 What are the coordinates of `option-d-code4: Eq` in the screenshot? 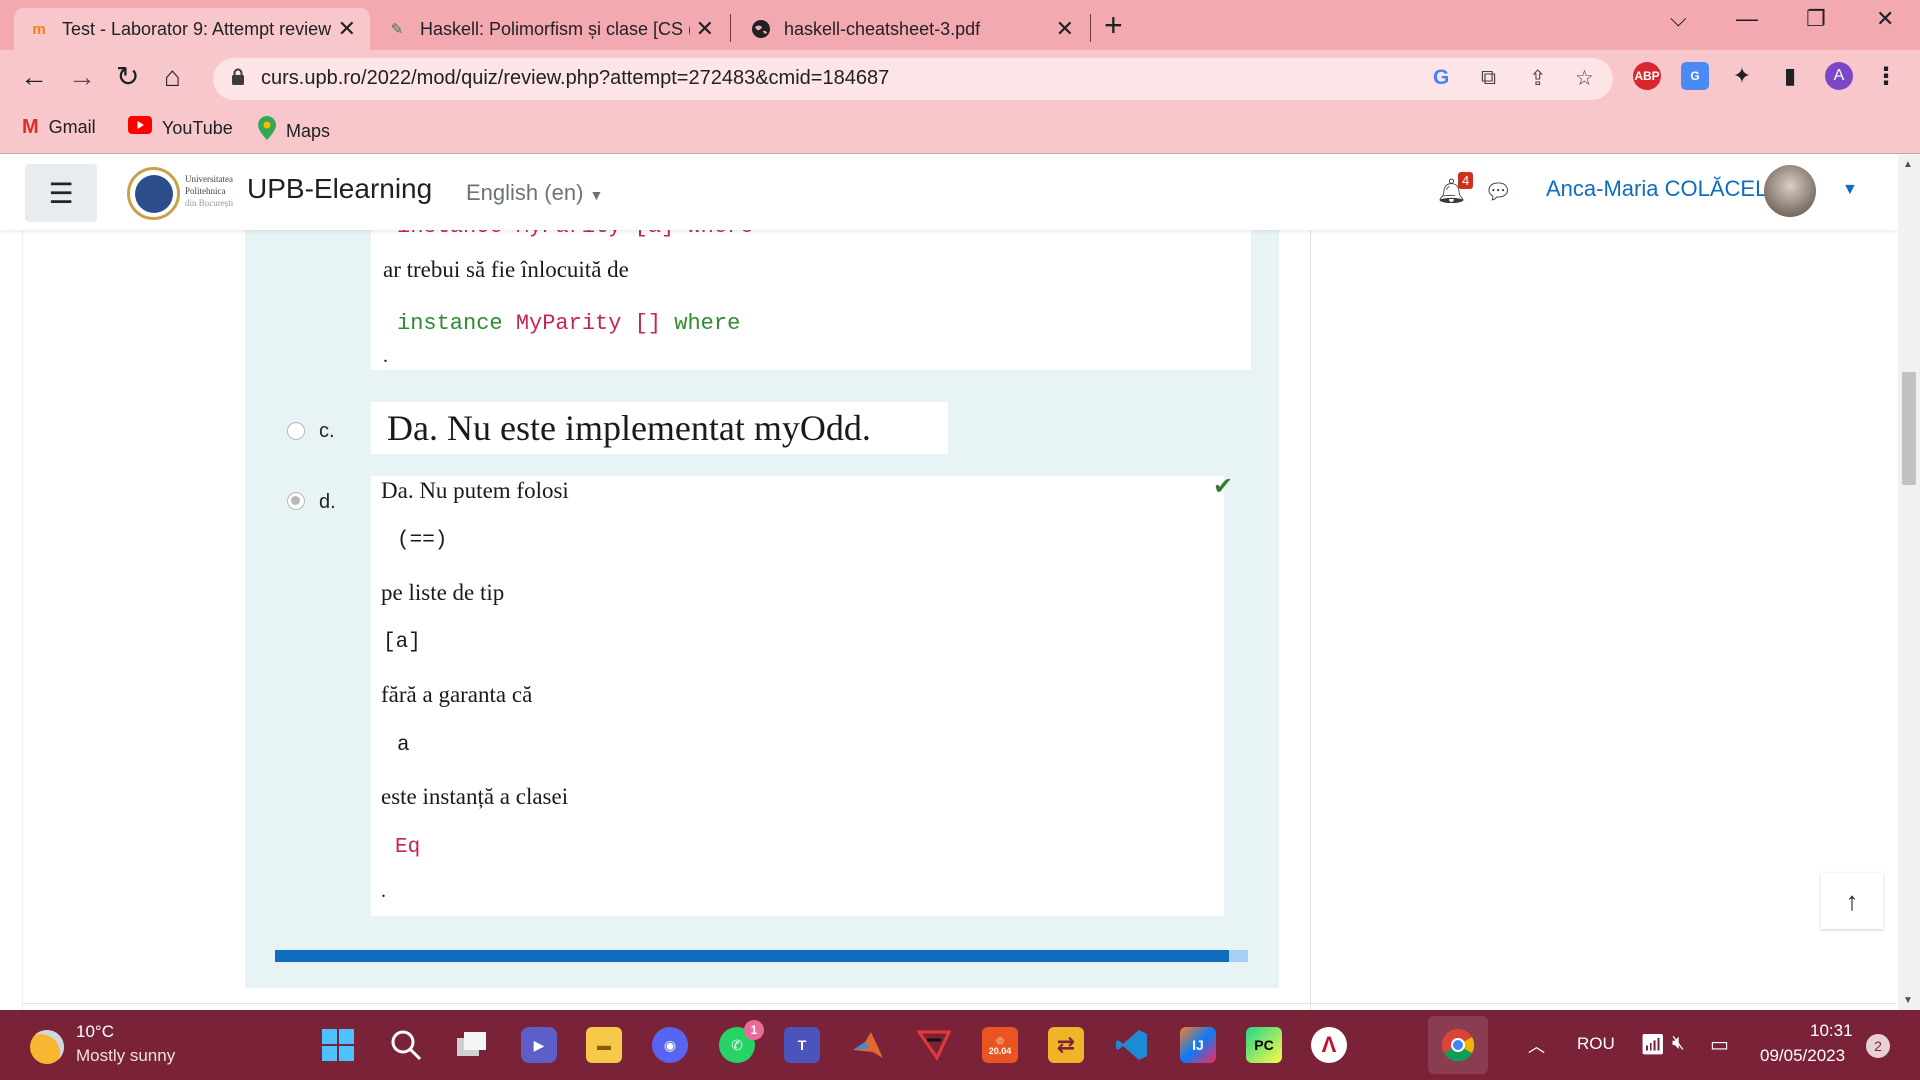 It's located at (408, 847).